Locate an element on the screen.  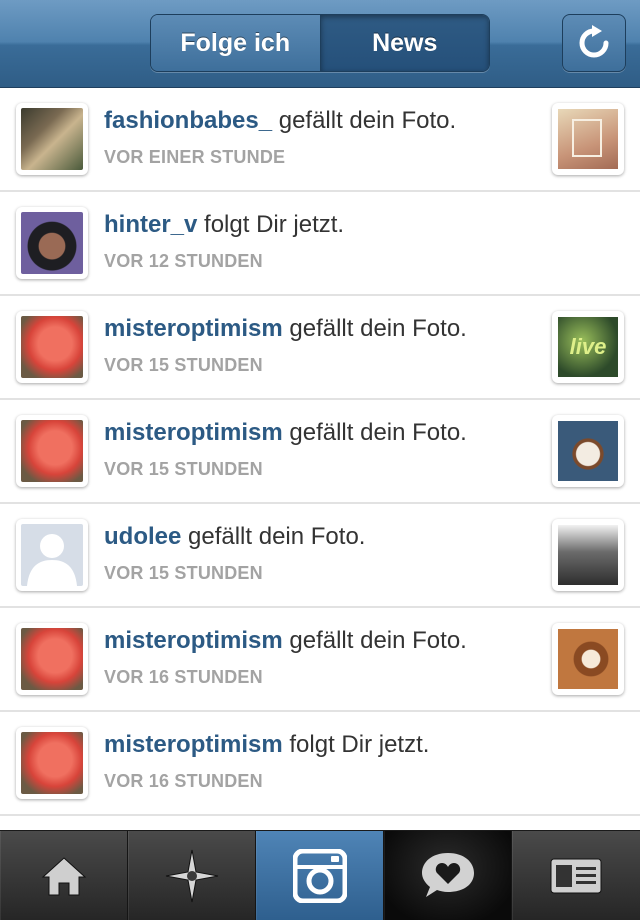
tab-profile is located at coordinates (576, 875).